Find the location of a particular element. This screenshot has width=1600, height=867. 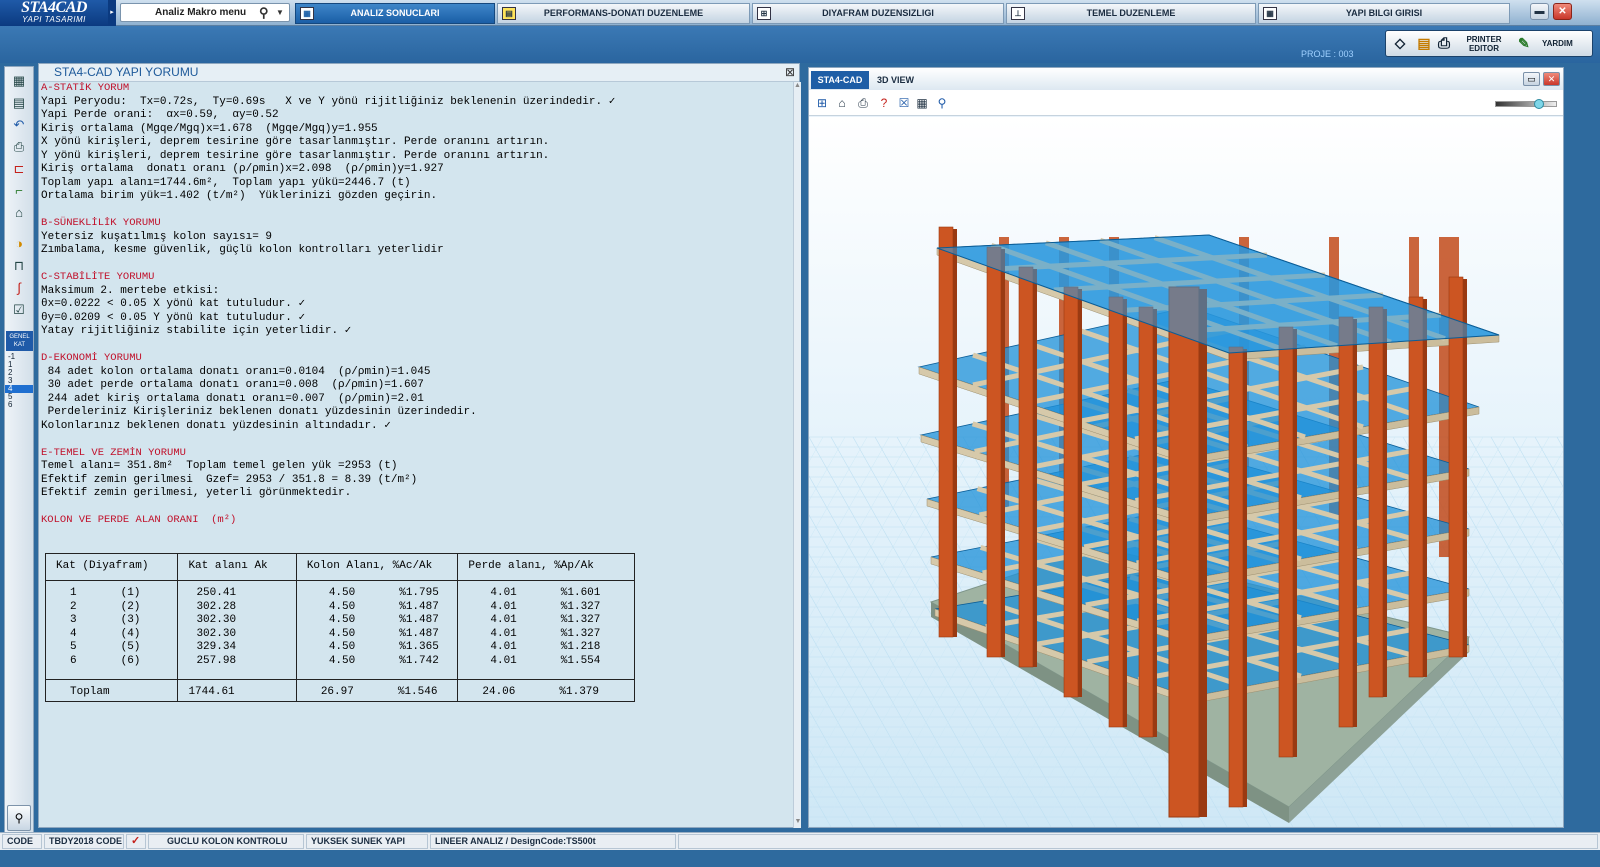

table-row: 1 (1) is located at coordinates (111, 594).